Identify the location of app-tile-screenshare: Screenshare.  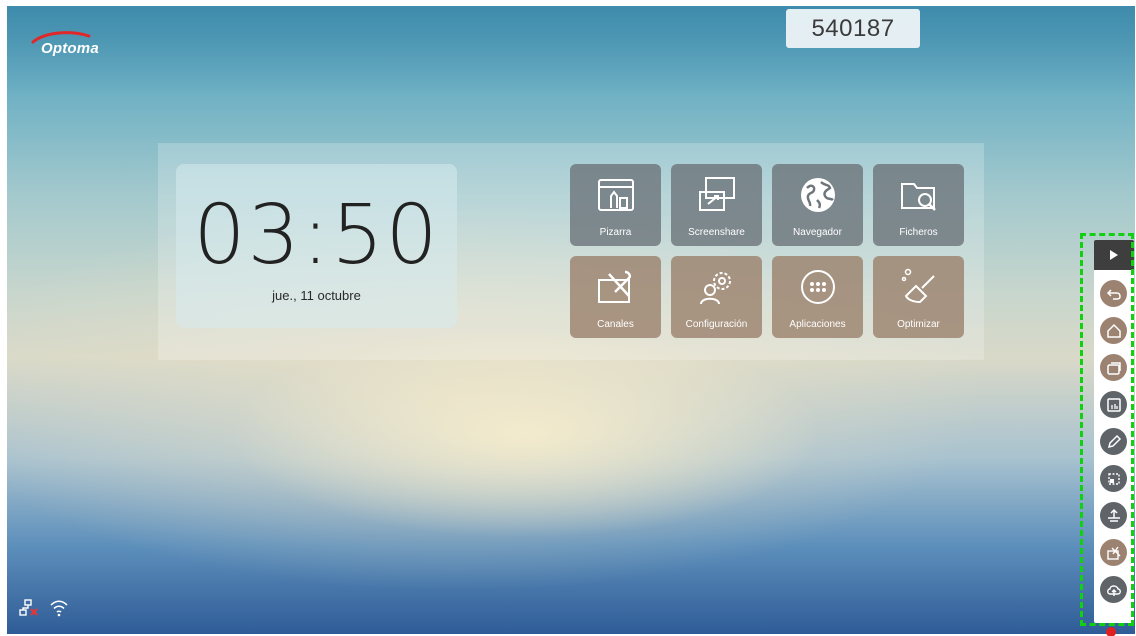
(716, 205).